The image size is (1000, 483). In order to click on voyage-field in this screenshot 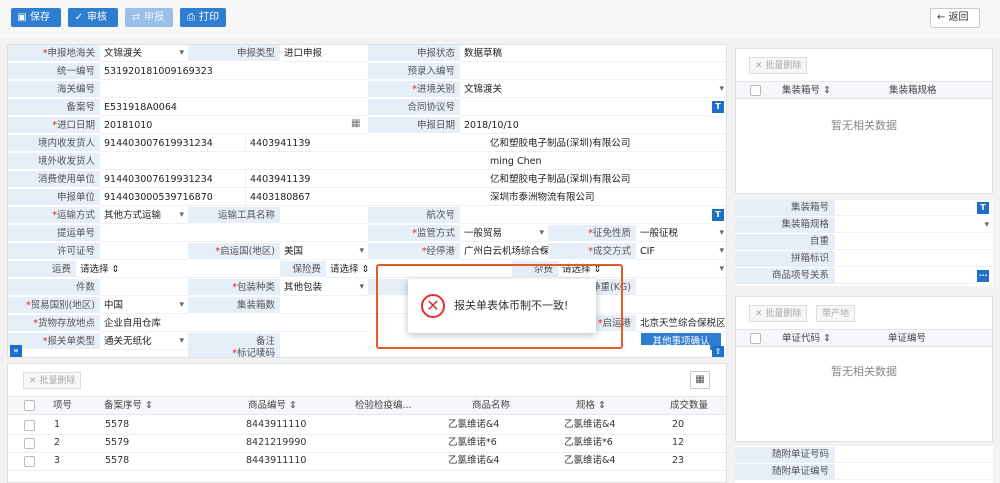, I will do `click(585, 215)`.